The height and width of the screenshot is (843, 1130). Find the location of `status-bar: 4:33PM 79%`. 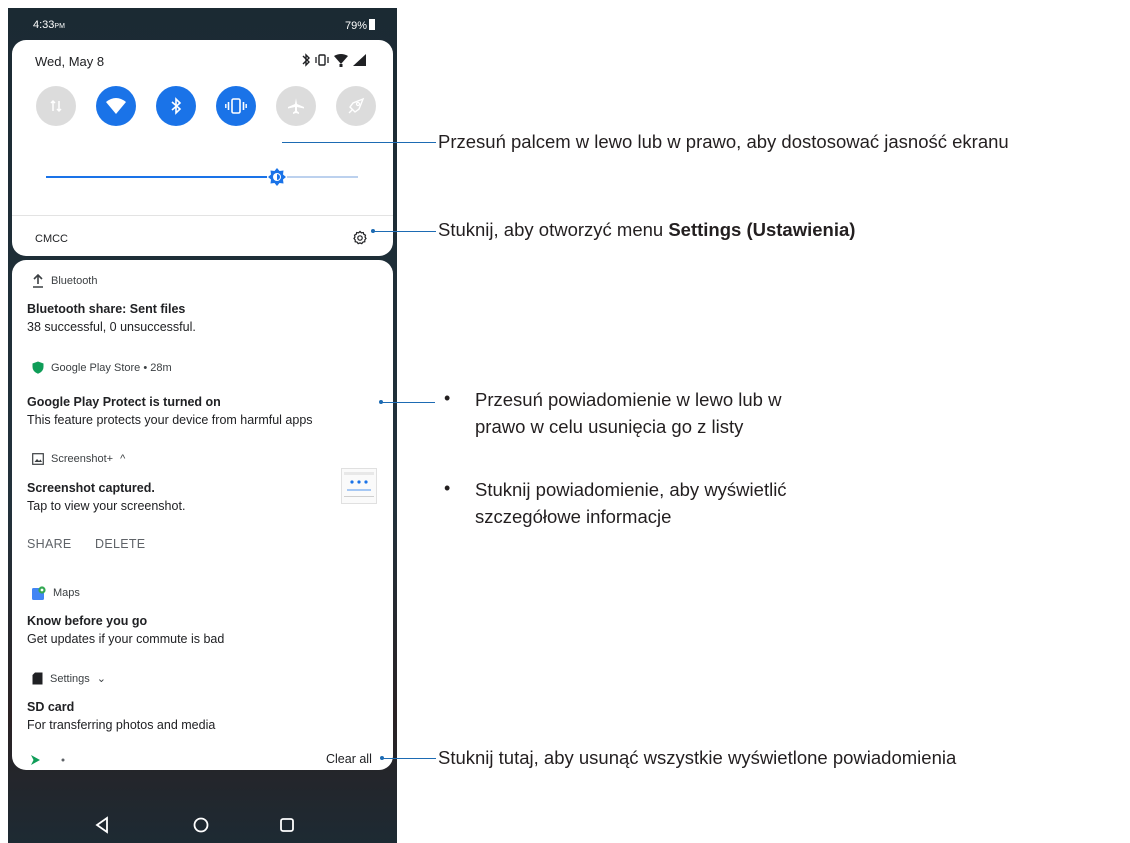

status-bar: 4:33PM 79% is located at coordinates (202, 24).